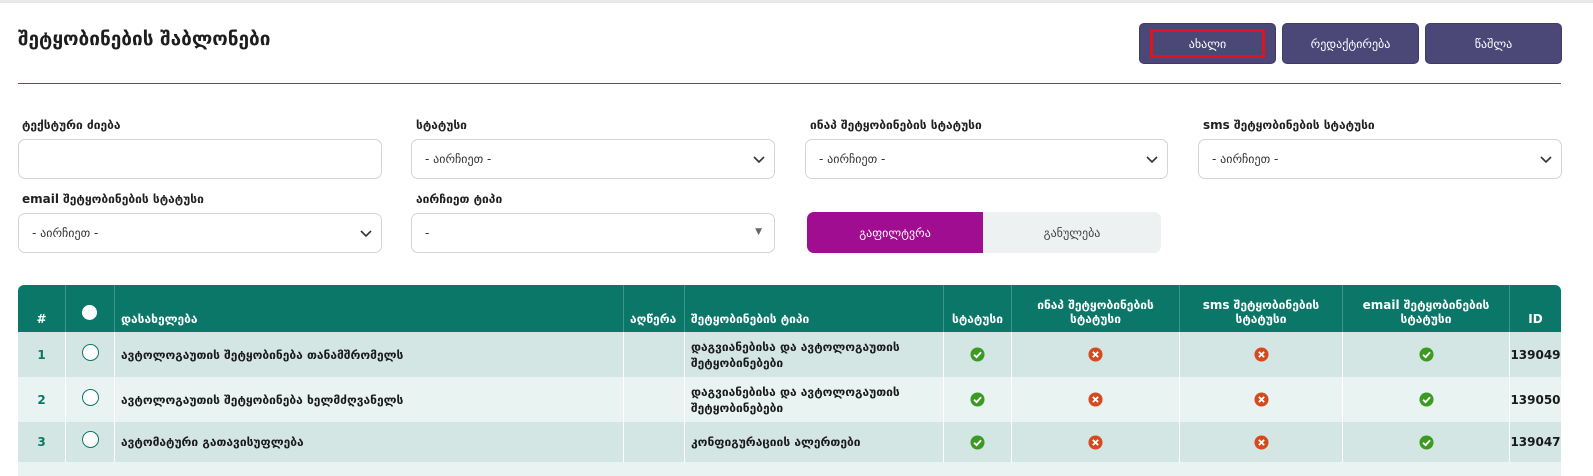  I want to click on row-number-text: 2, so click(41, 399).